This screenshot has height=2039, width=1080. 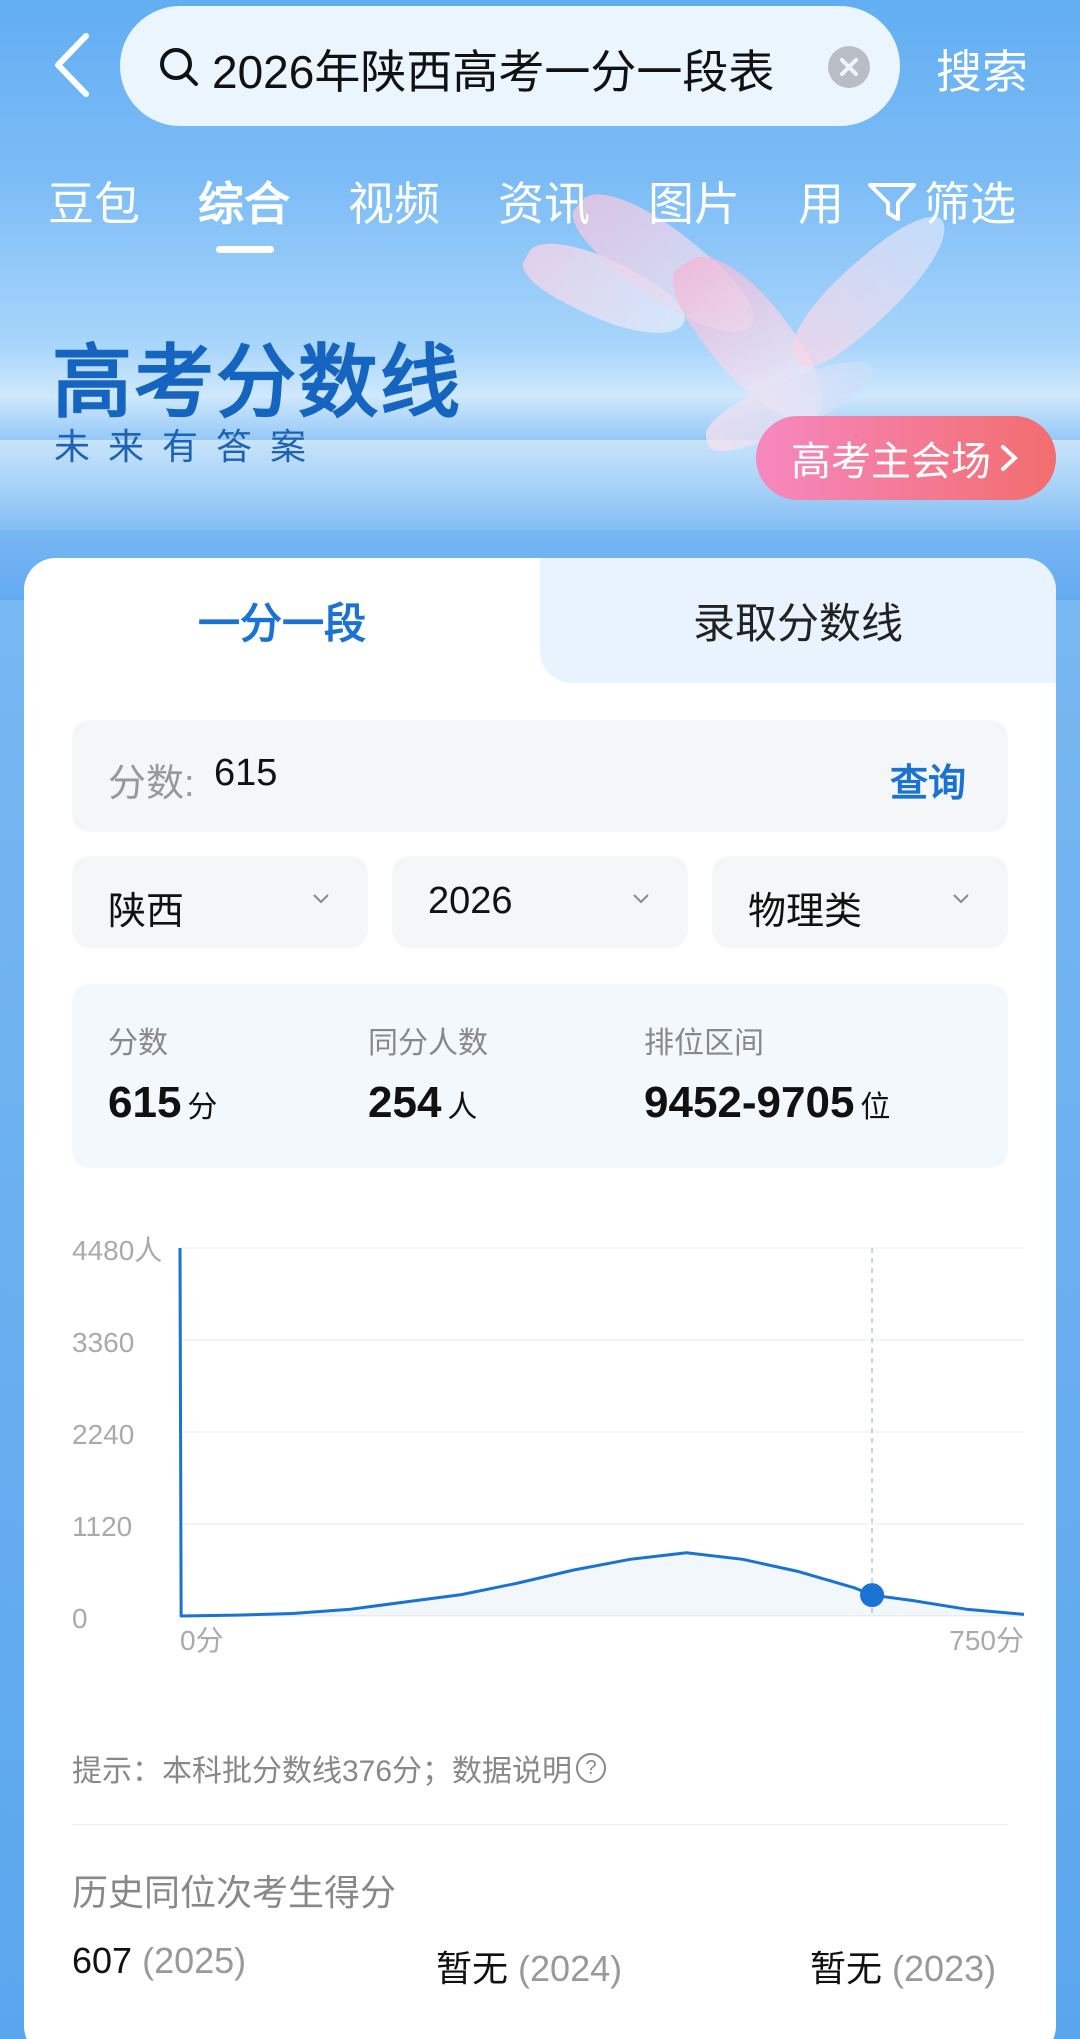 What do you see at coordinates (151, 784) in the screenshot?
I see `score-label: 分数:` at bounding box center [151, 784].